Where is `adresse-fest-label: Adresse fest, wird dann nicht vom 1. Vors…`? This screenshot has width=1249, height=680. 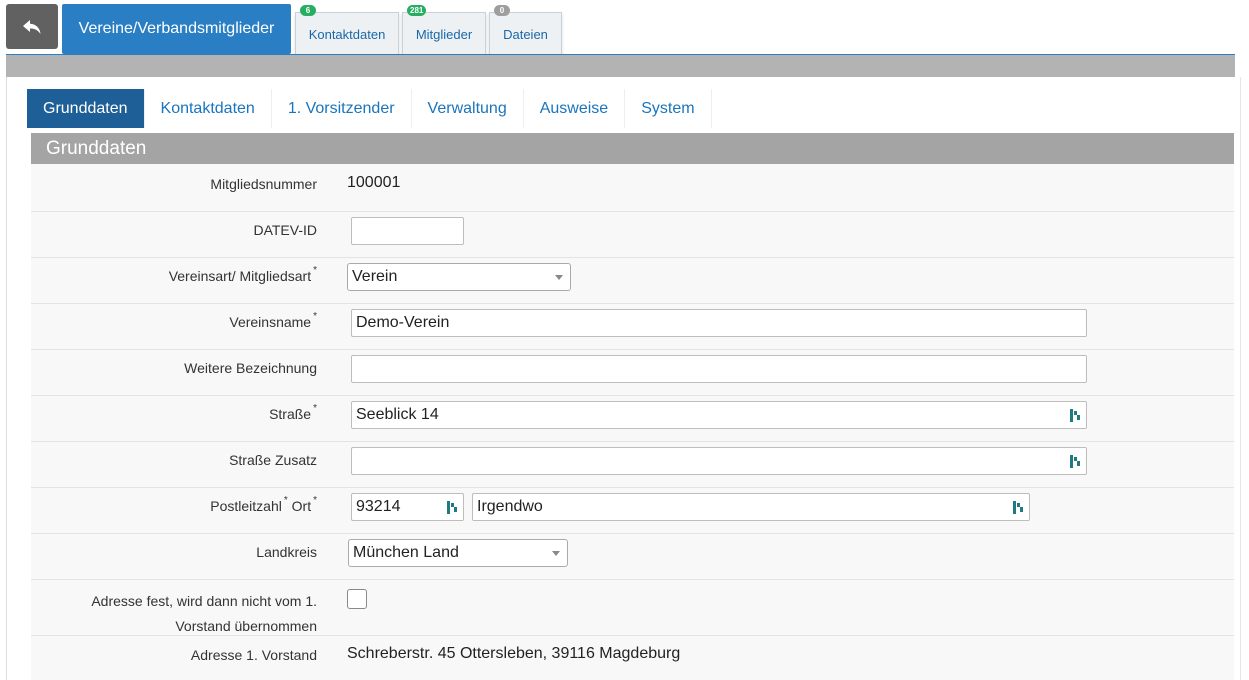
adresse-fest-label: Adresse fest, wird dann nicht vom 1. Vors… is located at coordinates (204, 613).